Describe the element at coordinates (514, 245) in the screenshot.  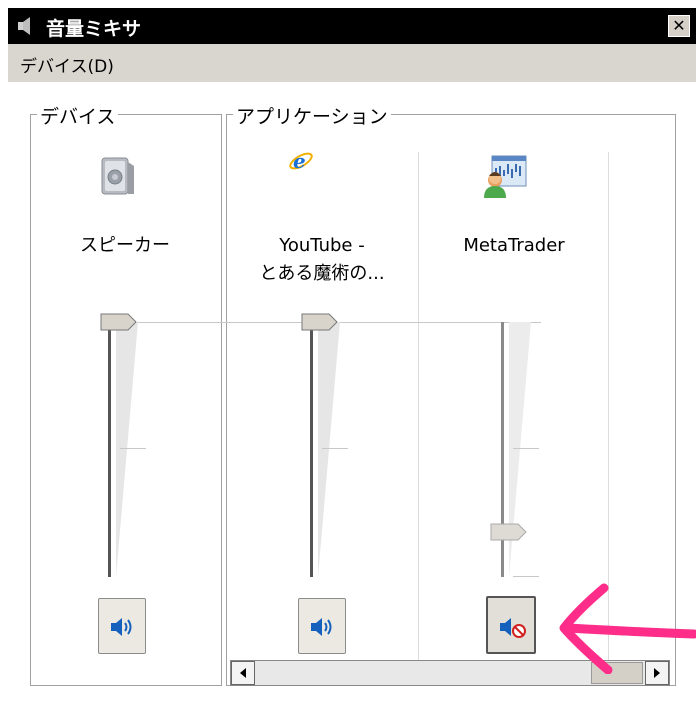
I see `channel-name-metatrader: MetaTrader` at that location.